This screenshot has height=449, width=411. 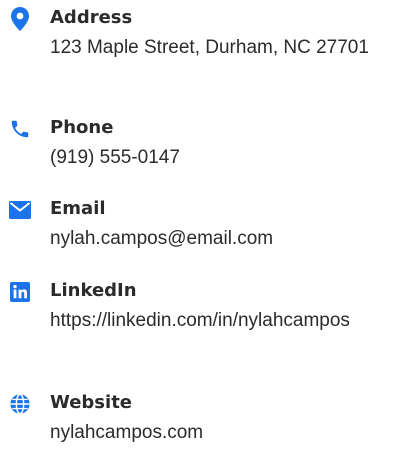 What do you see at coordinates (20, 210) in the screenshot?
I see `envelope-icon` at bounding box center [20, 210].